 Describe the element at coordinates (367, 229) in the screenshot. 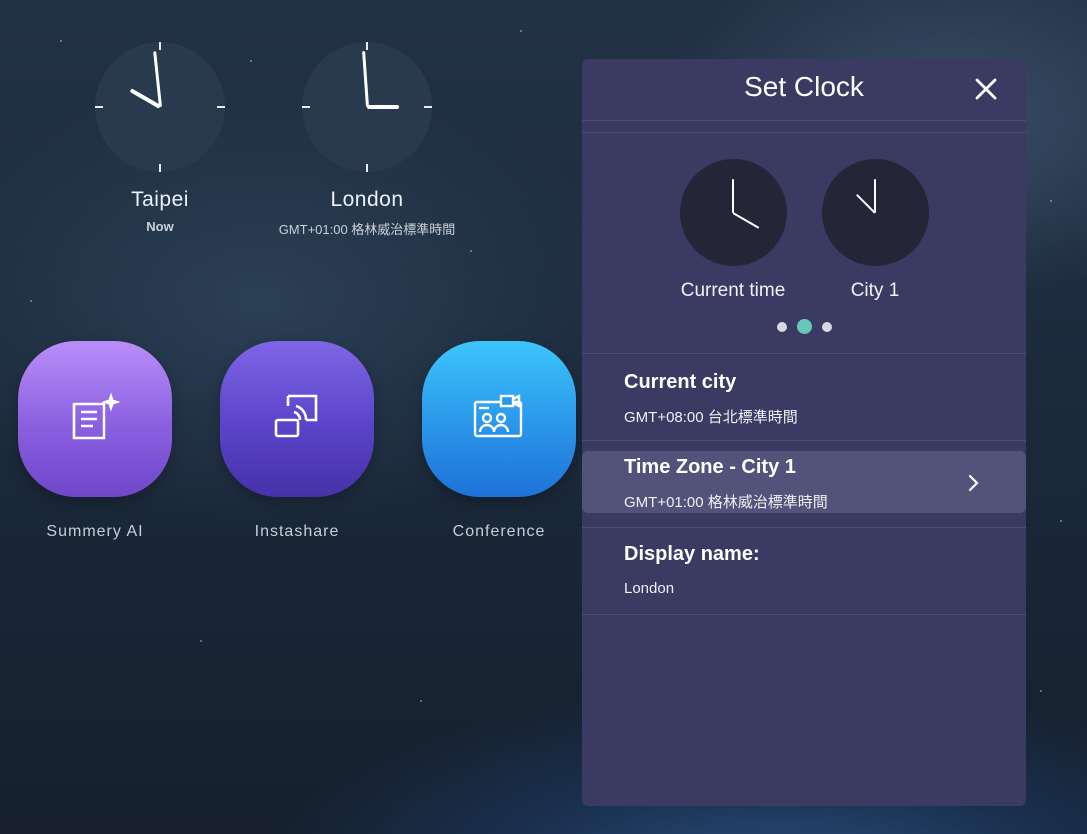

I see `clock-subtitle: GMT+01:00 格林威治標準時間` at that location.